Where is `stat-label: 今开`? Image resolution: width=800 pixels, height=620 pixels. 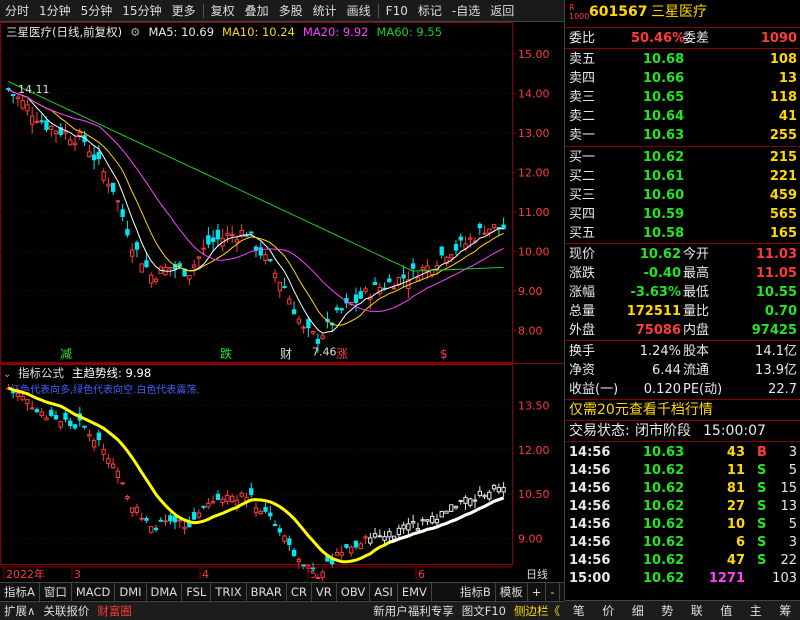
stat-label: 今开 is located at coordinates (696, 254).